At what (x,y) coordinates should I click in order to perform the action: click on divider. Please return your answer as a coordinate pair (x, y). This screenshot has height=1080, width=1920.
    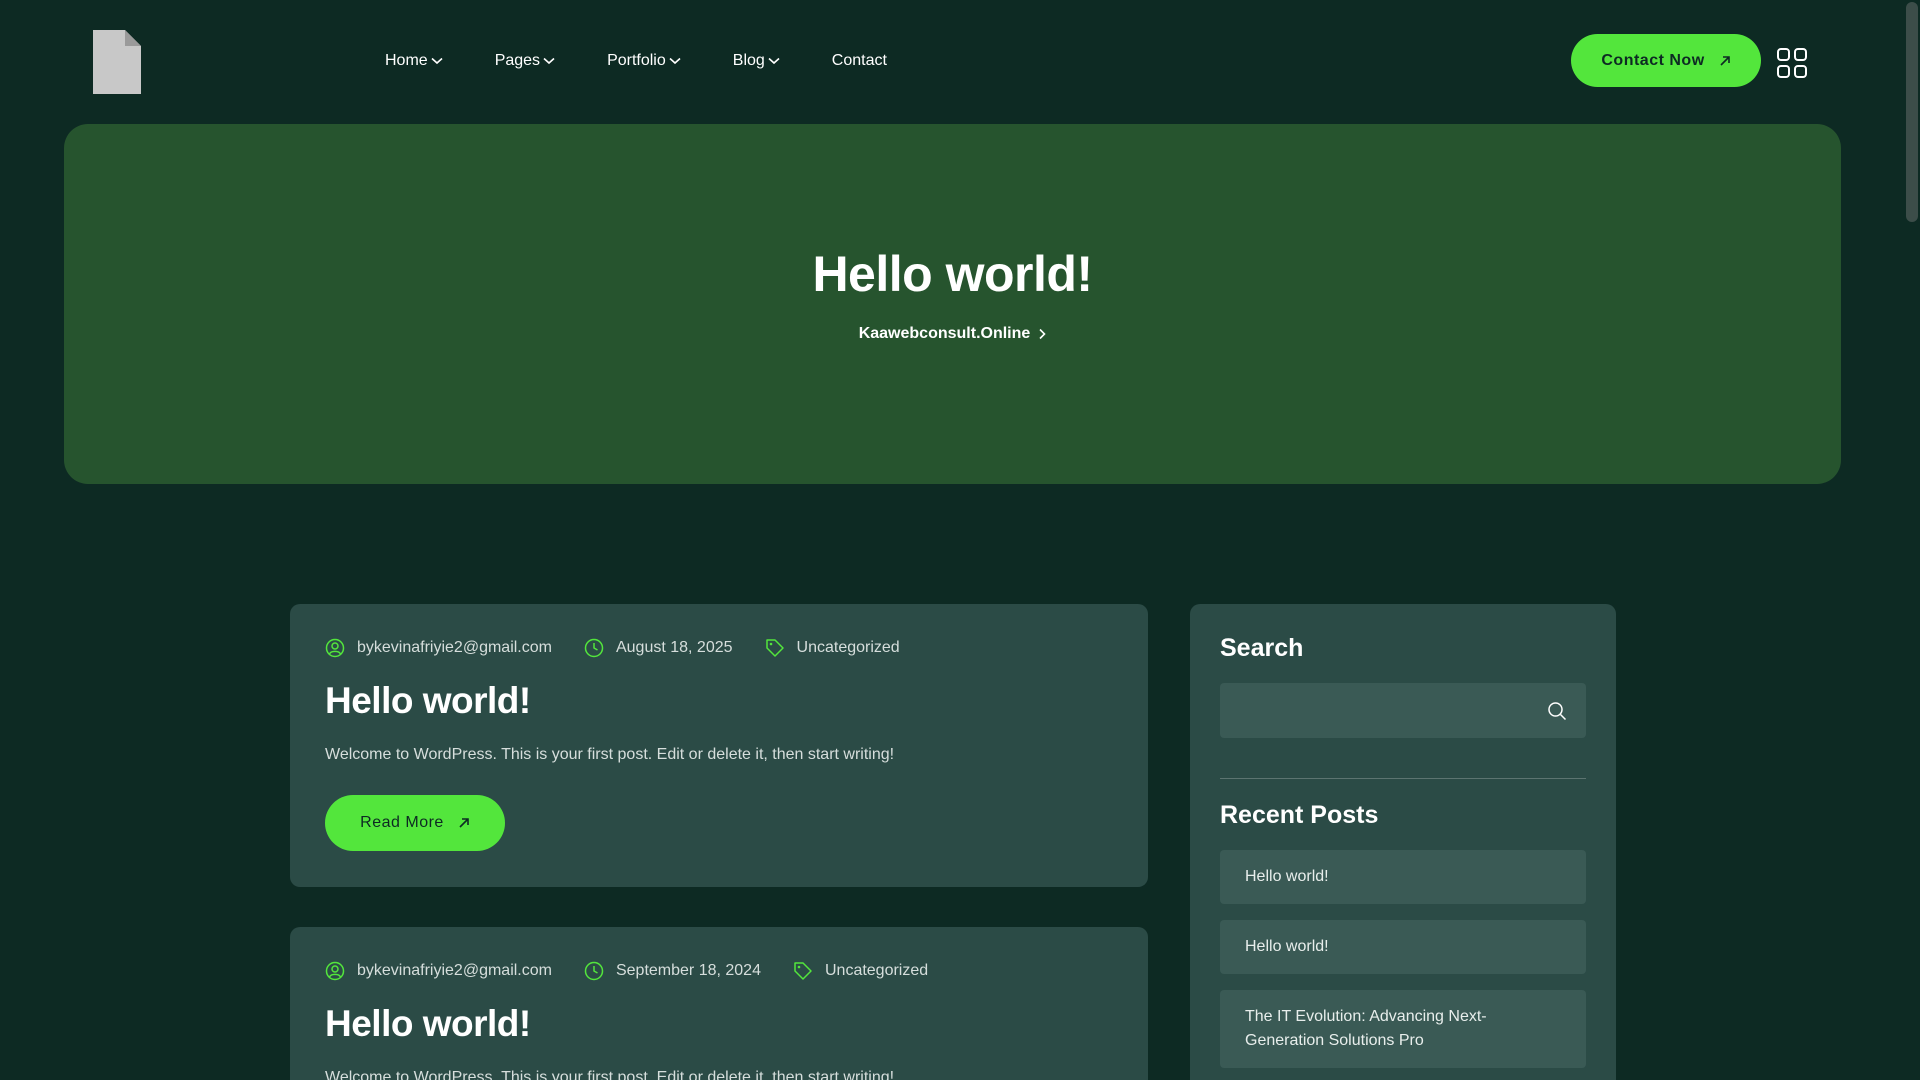
    Looking at the image, I should click on (1403, 778).